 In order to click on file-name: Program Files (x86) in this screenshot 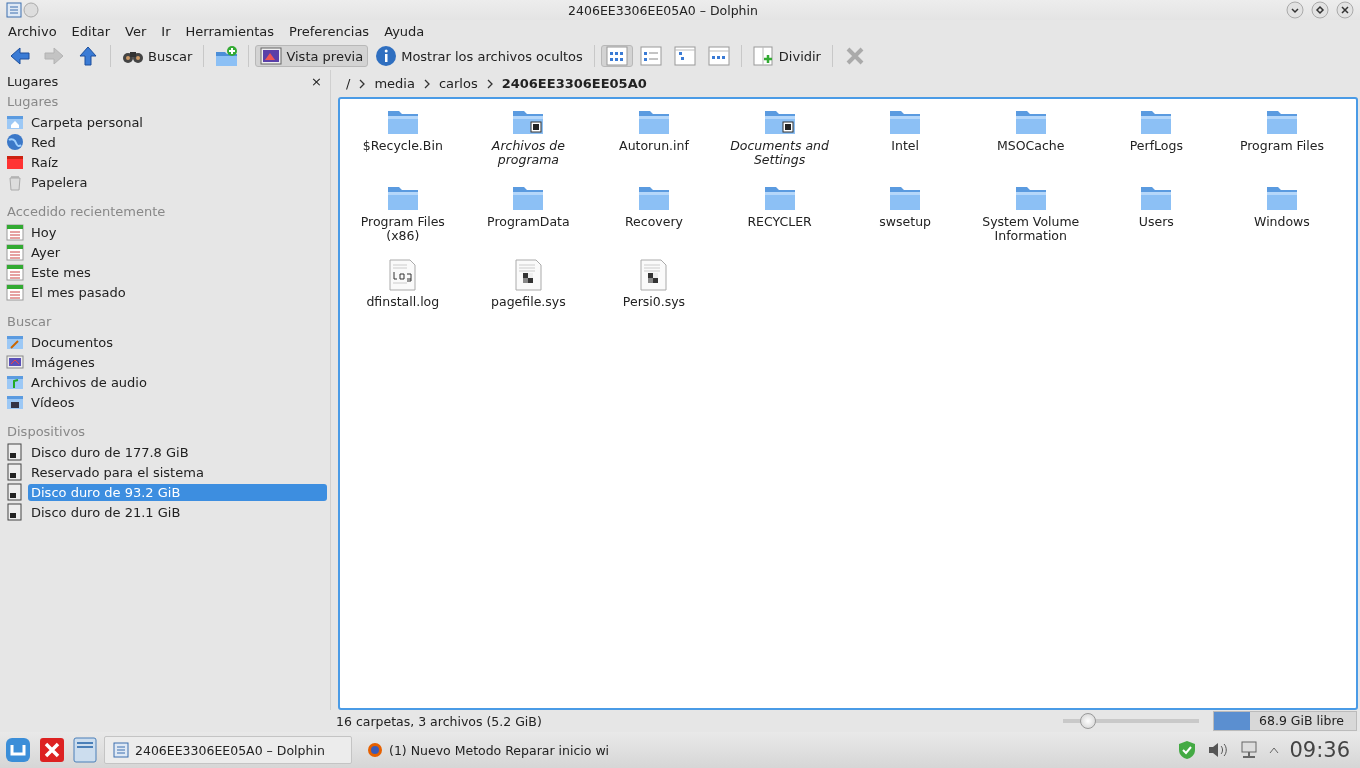, I will do `click(402, 229)`.